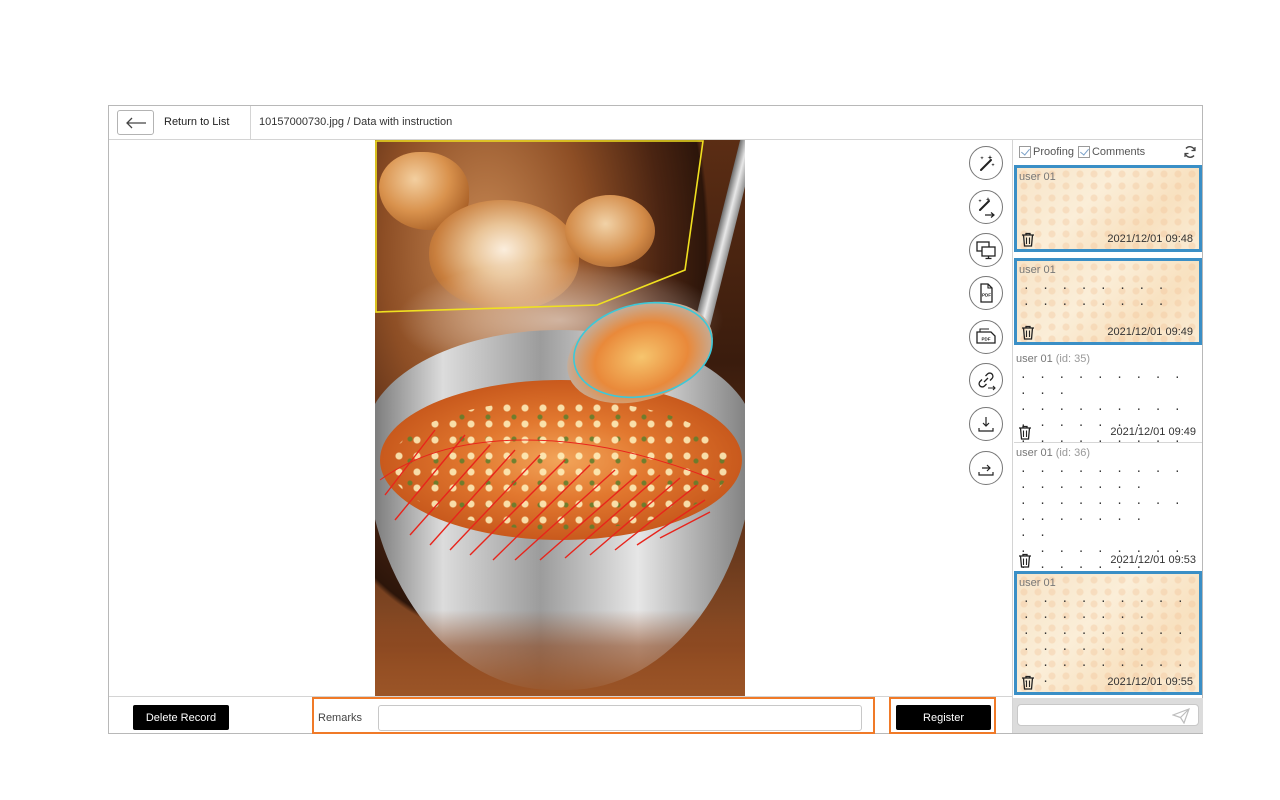 This screenshot has width=1280, height=800. Describe the element at coordinates (1095, 296) in the screenshot. I see `comment-body: · · · · · · · · · · · · · · · ·` at that location.